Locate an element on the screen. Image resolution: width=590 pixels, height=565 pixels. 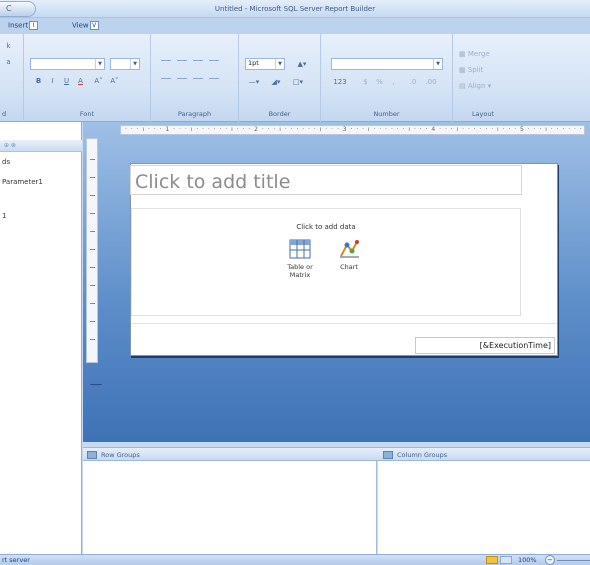
table-or-matrix-label: Table or Matrix is located at coordinates (300, 271).